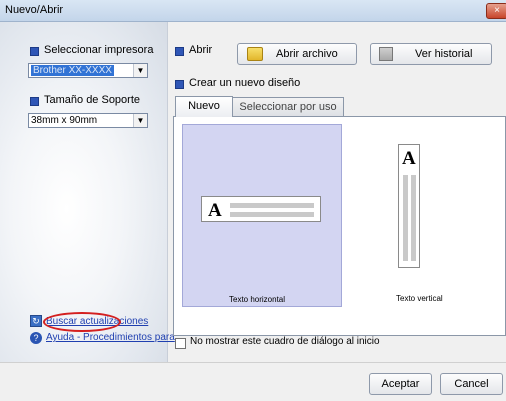 This screenshot has width=506, height=401. Describe the element at coordinates (34, 101) in the screenshot. I see `media-option-icon` at that location.